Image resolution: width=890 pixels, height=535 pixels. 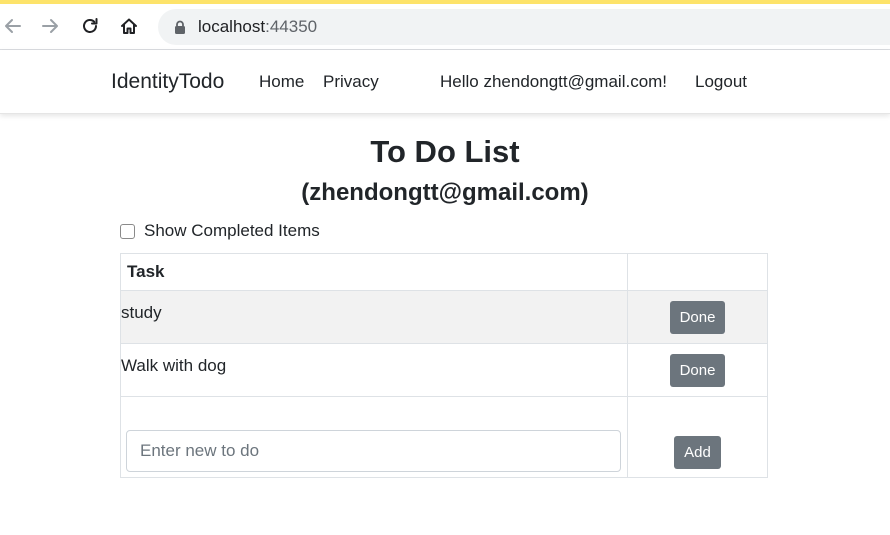 What do you see at coordinates (232, 26) in the screenshot?
I see `url-host: localhost` at bounding box center [232, 26].